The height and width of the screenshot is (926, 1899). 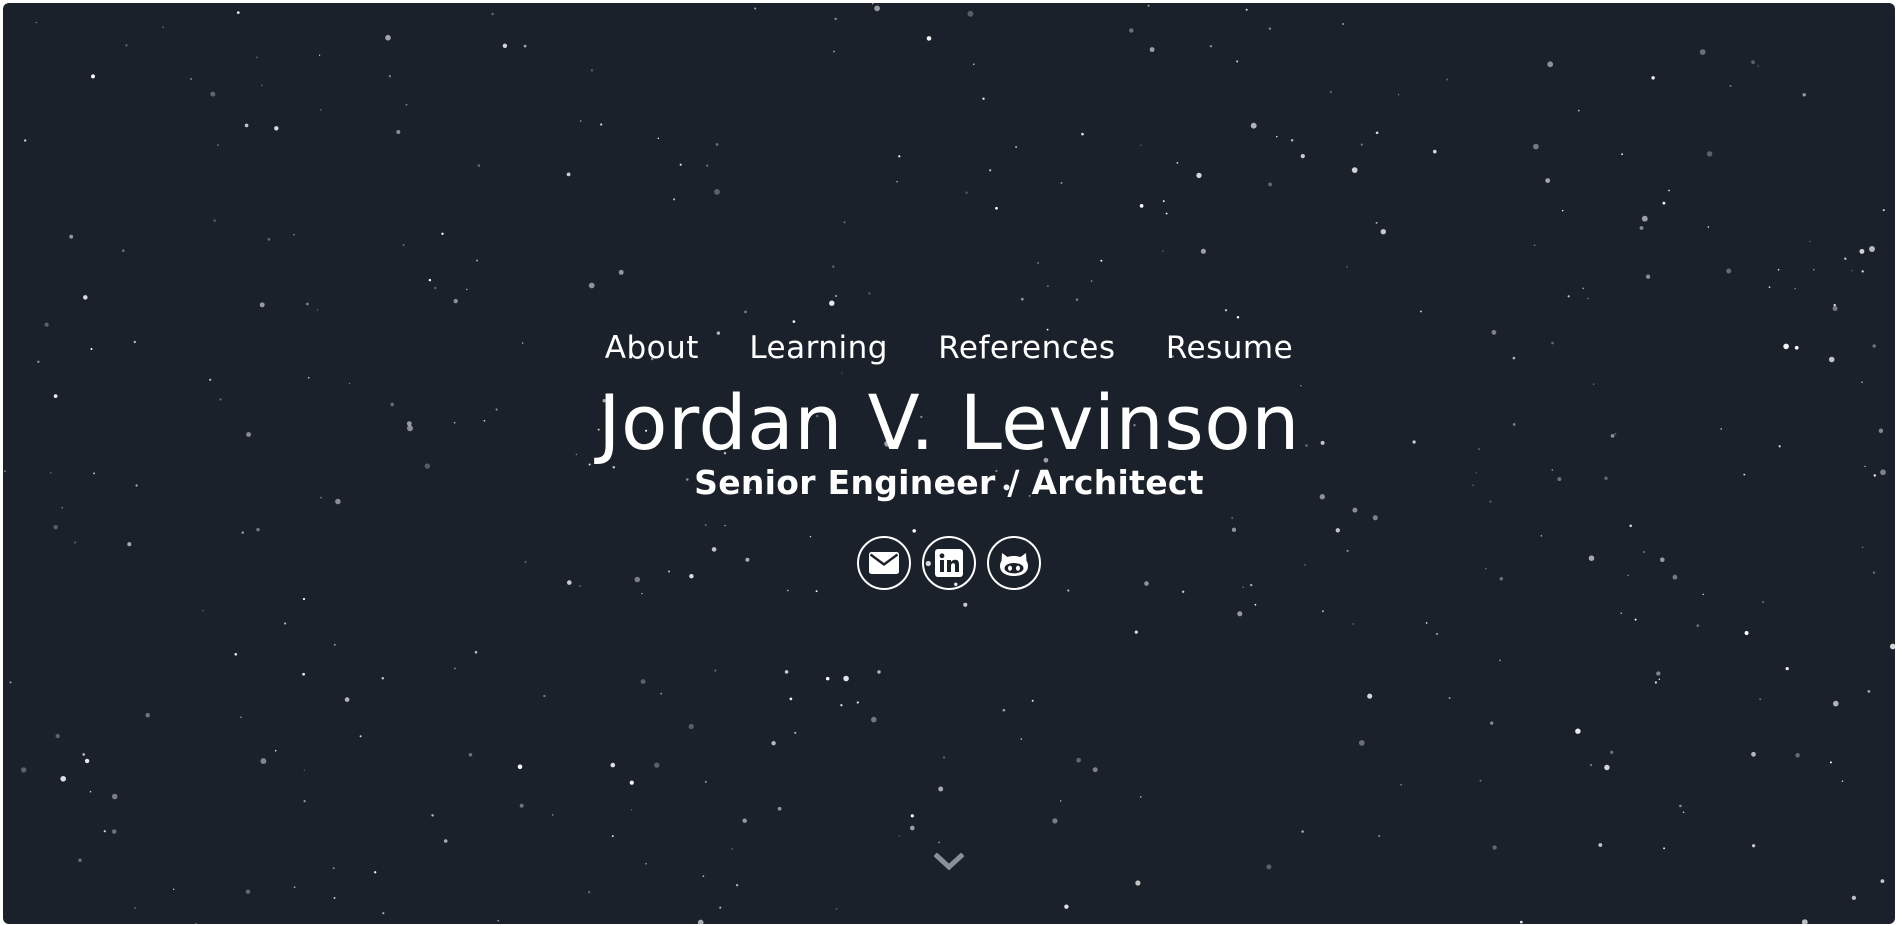 What do you see at coordinates (1229, 348) in the screenshot?
I see `nav-link-resume: Resume` at bounding box center [1229, 348].